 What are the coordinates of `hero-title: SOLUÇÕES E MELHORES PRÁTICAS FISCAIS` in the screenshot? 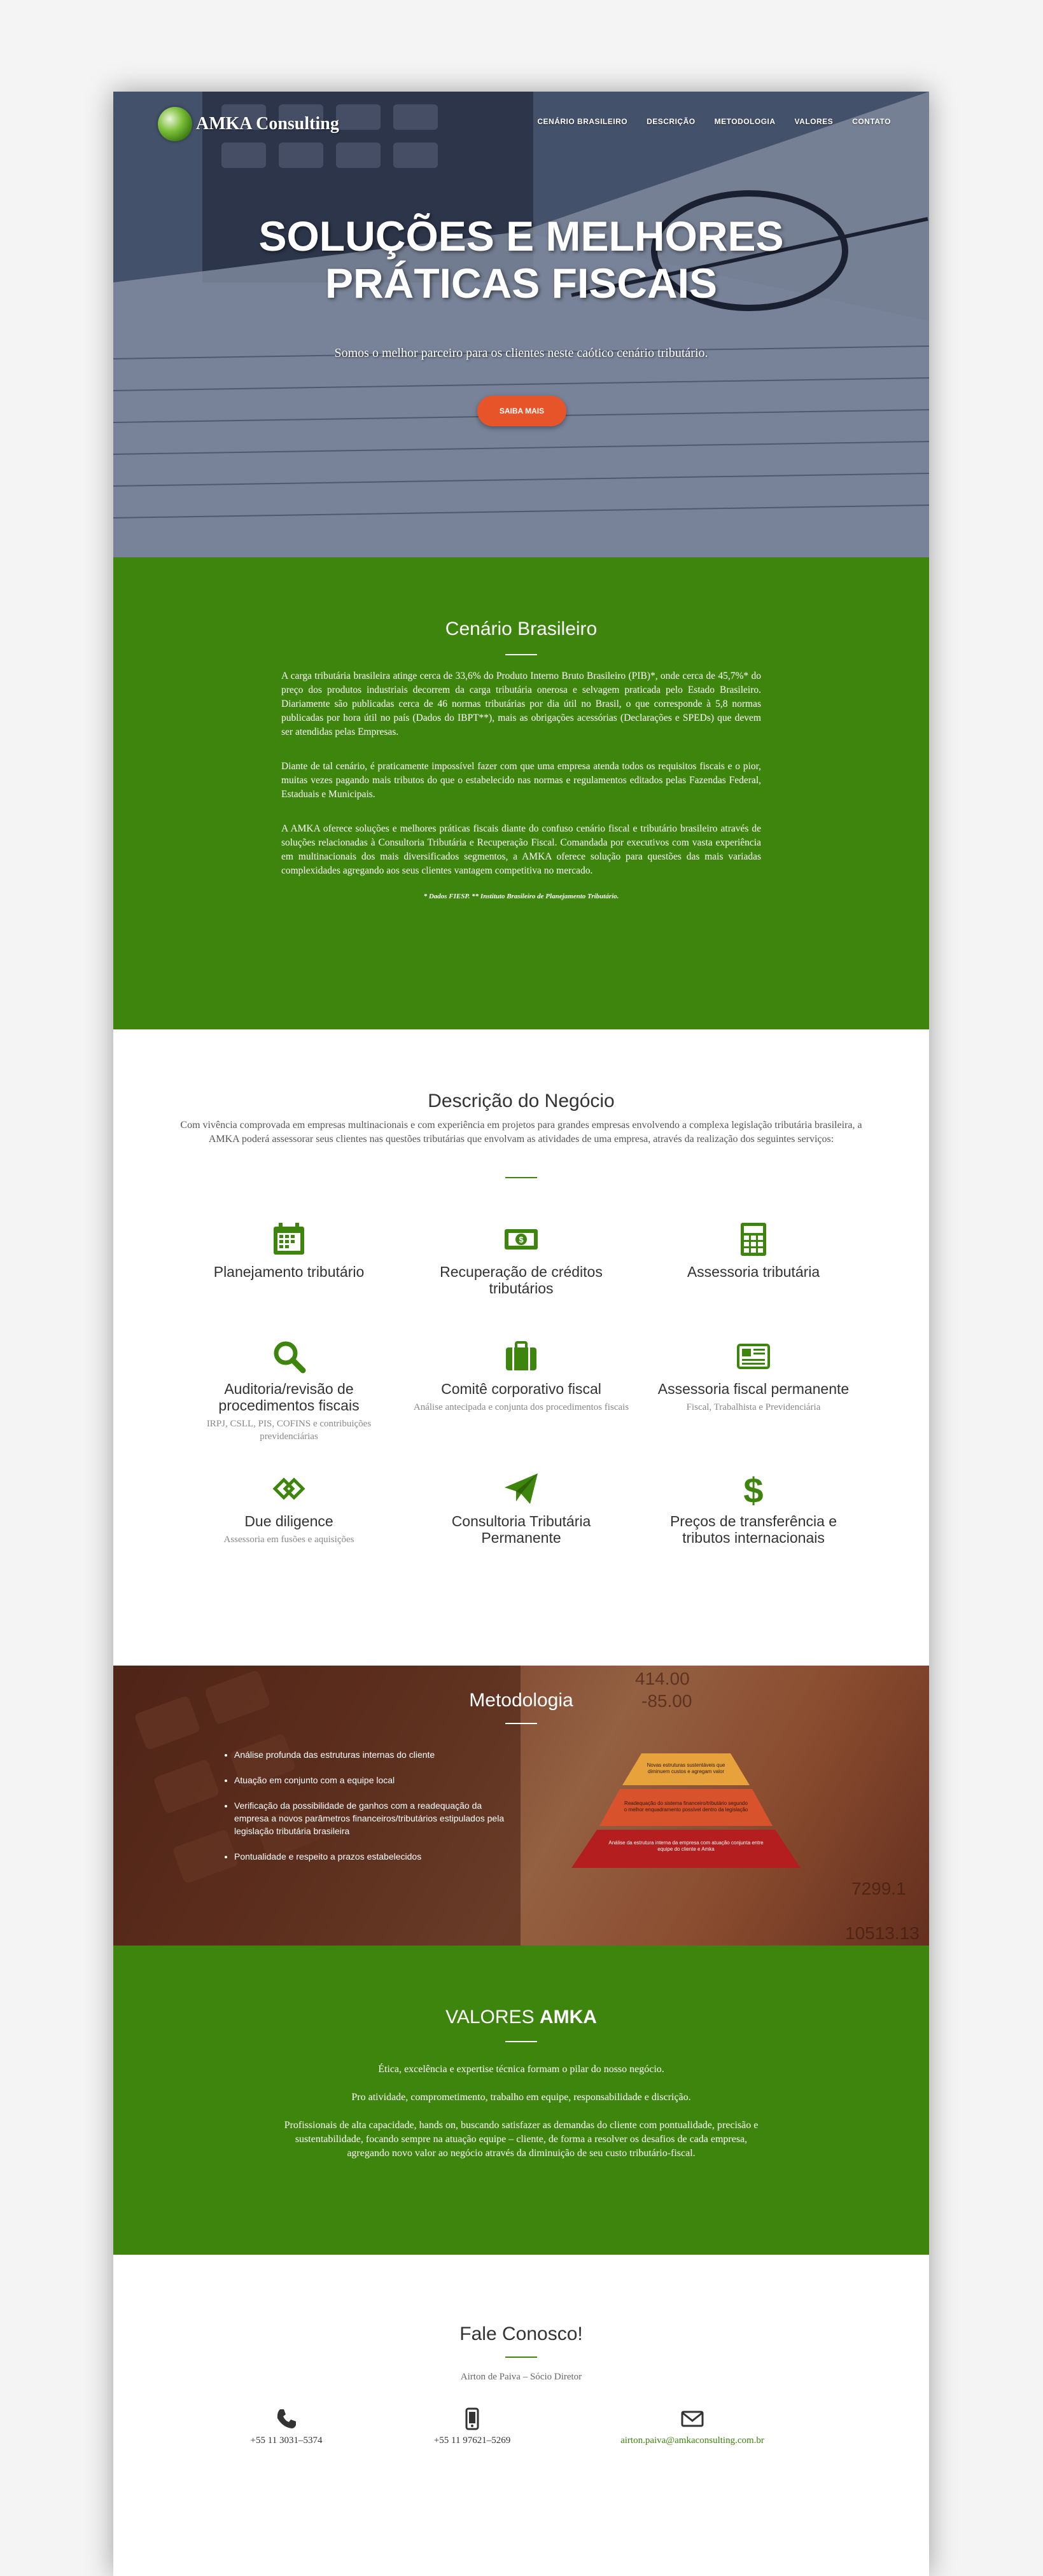 It's located at (521, 259).